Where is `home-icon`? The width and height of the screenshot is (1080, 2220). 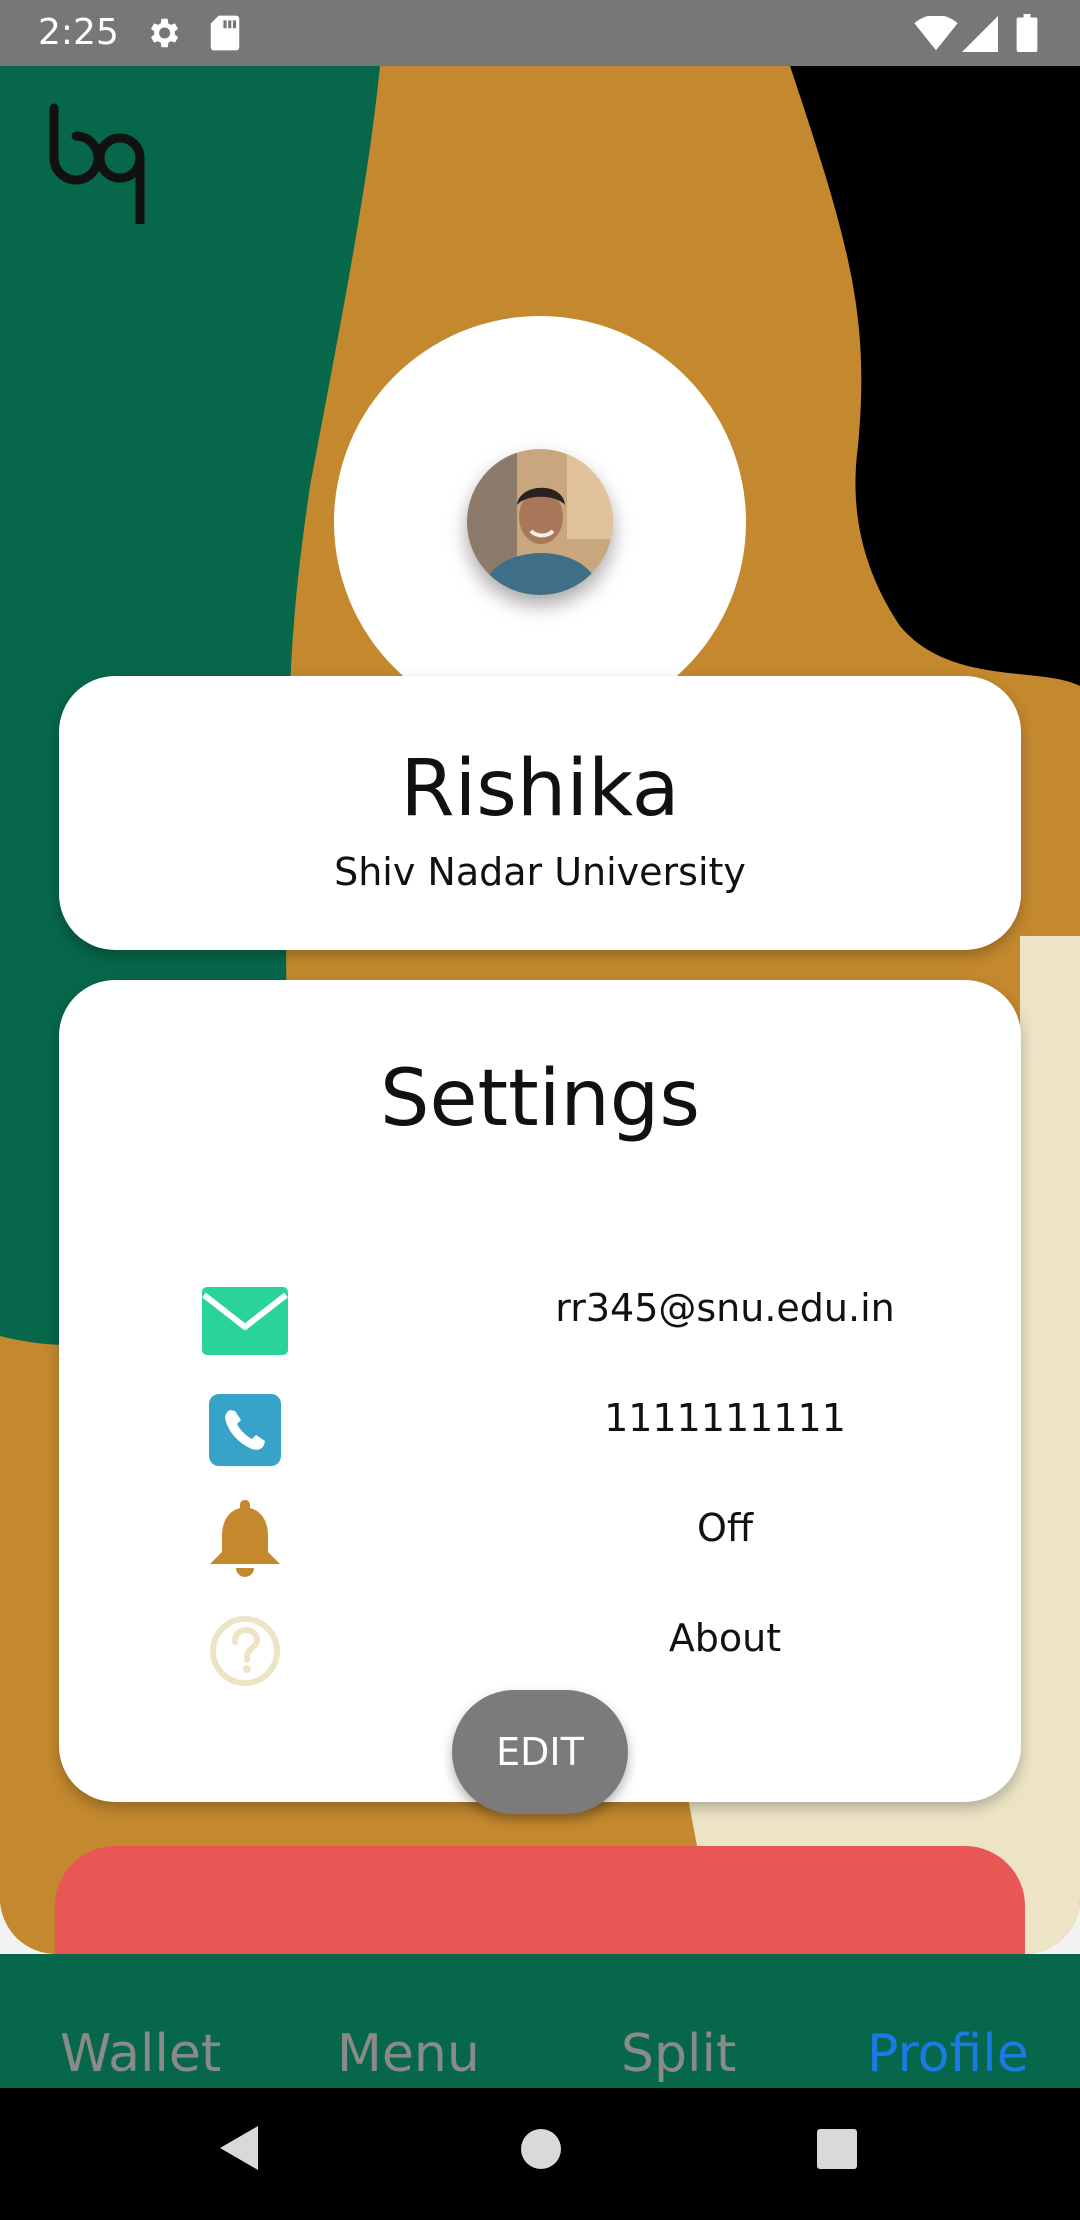 home-icon is located at coordinates (541, 2151).